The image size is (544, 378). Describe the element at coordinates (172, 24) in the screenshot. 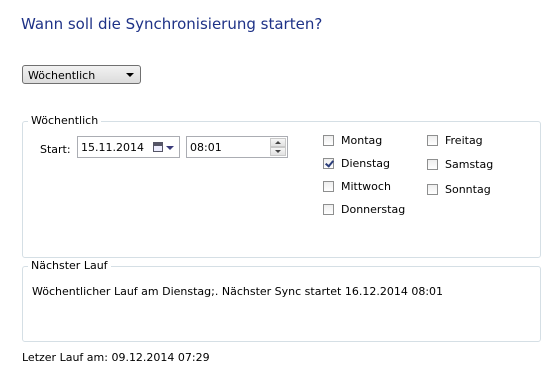

I see `page-title: Wann soll die Synchronisierung starten?` at that location.